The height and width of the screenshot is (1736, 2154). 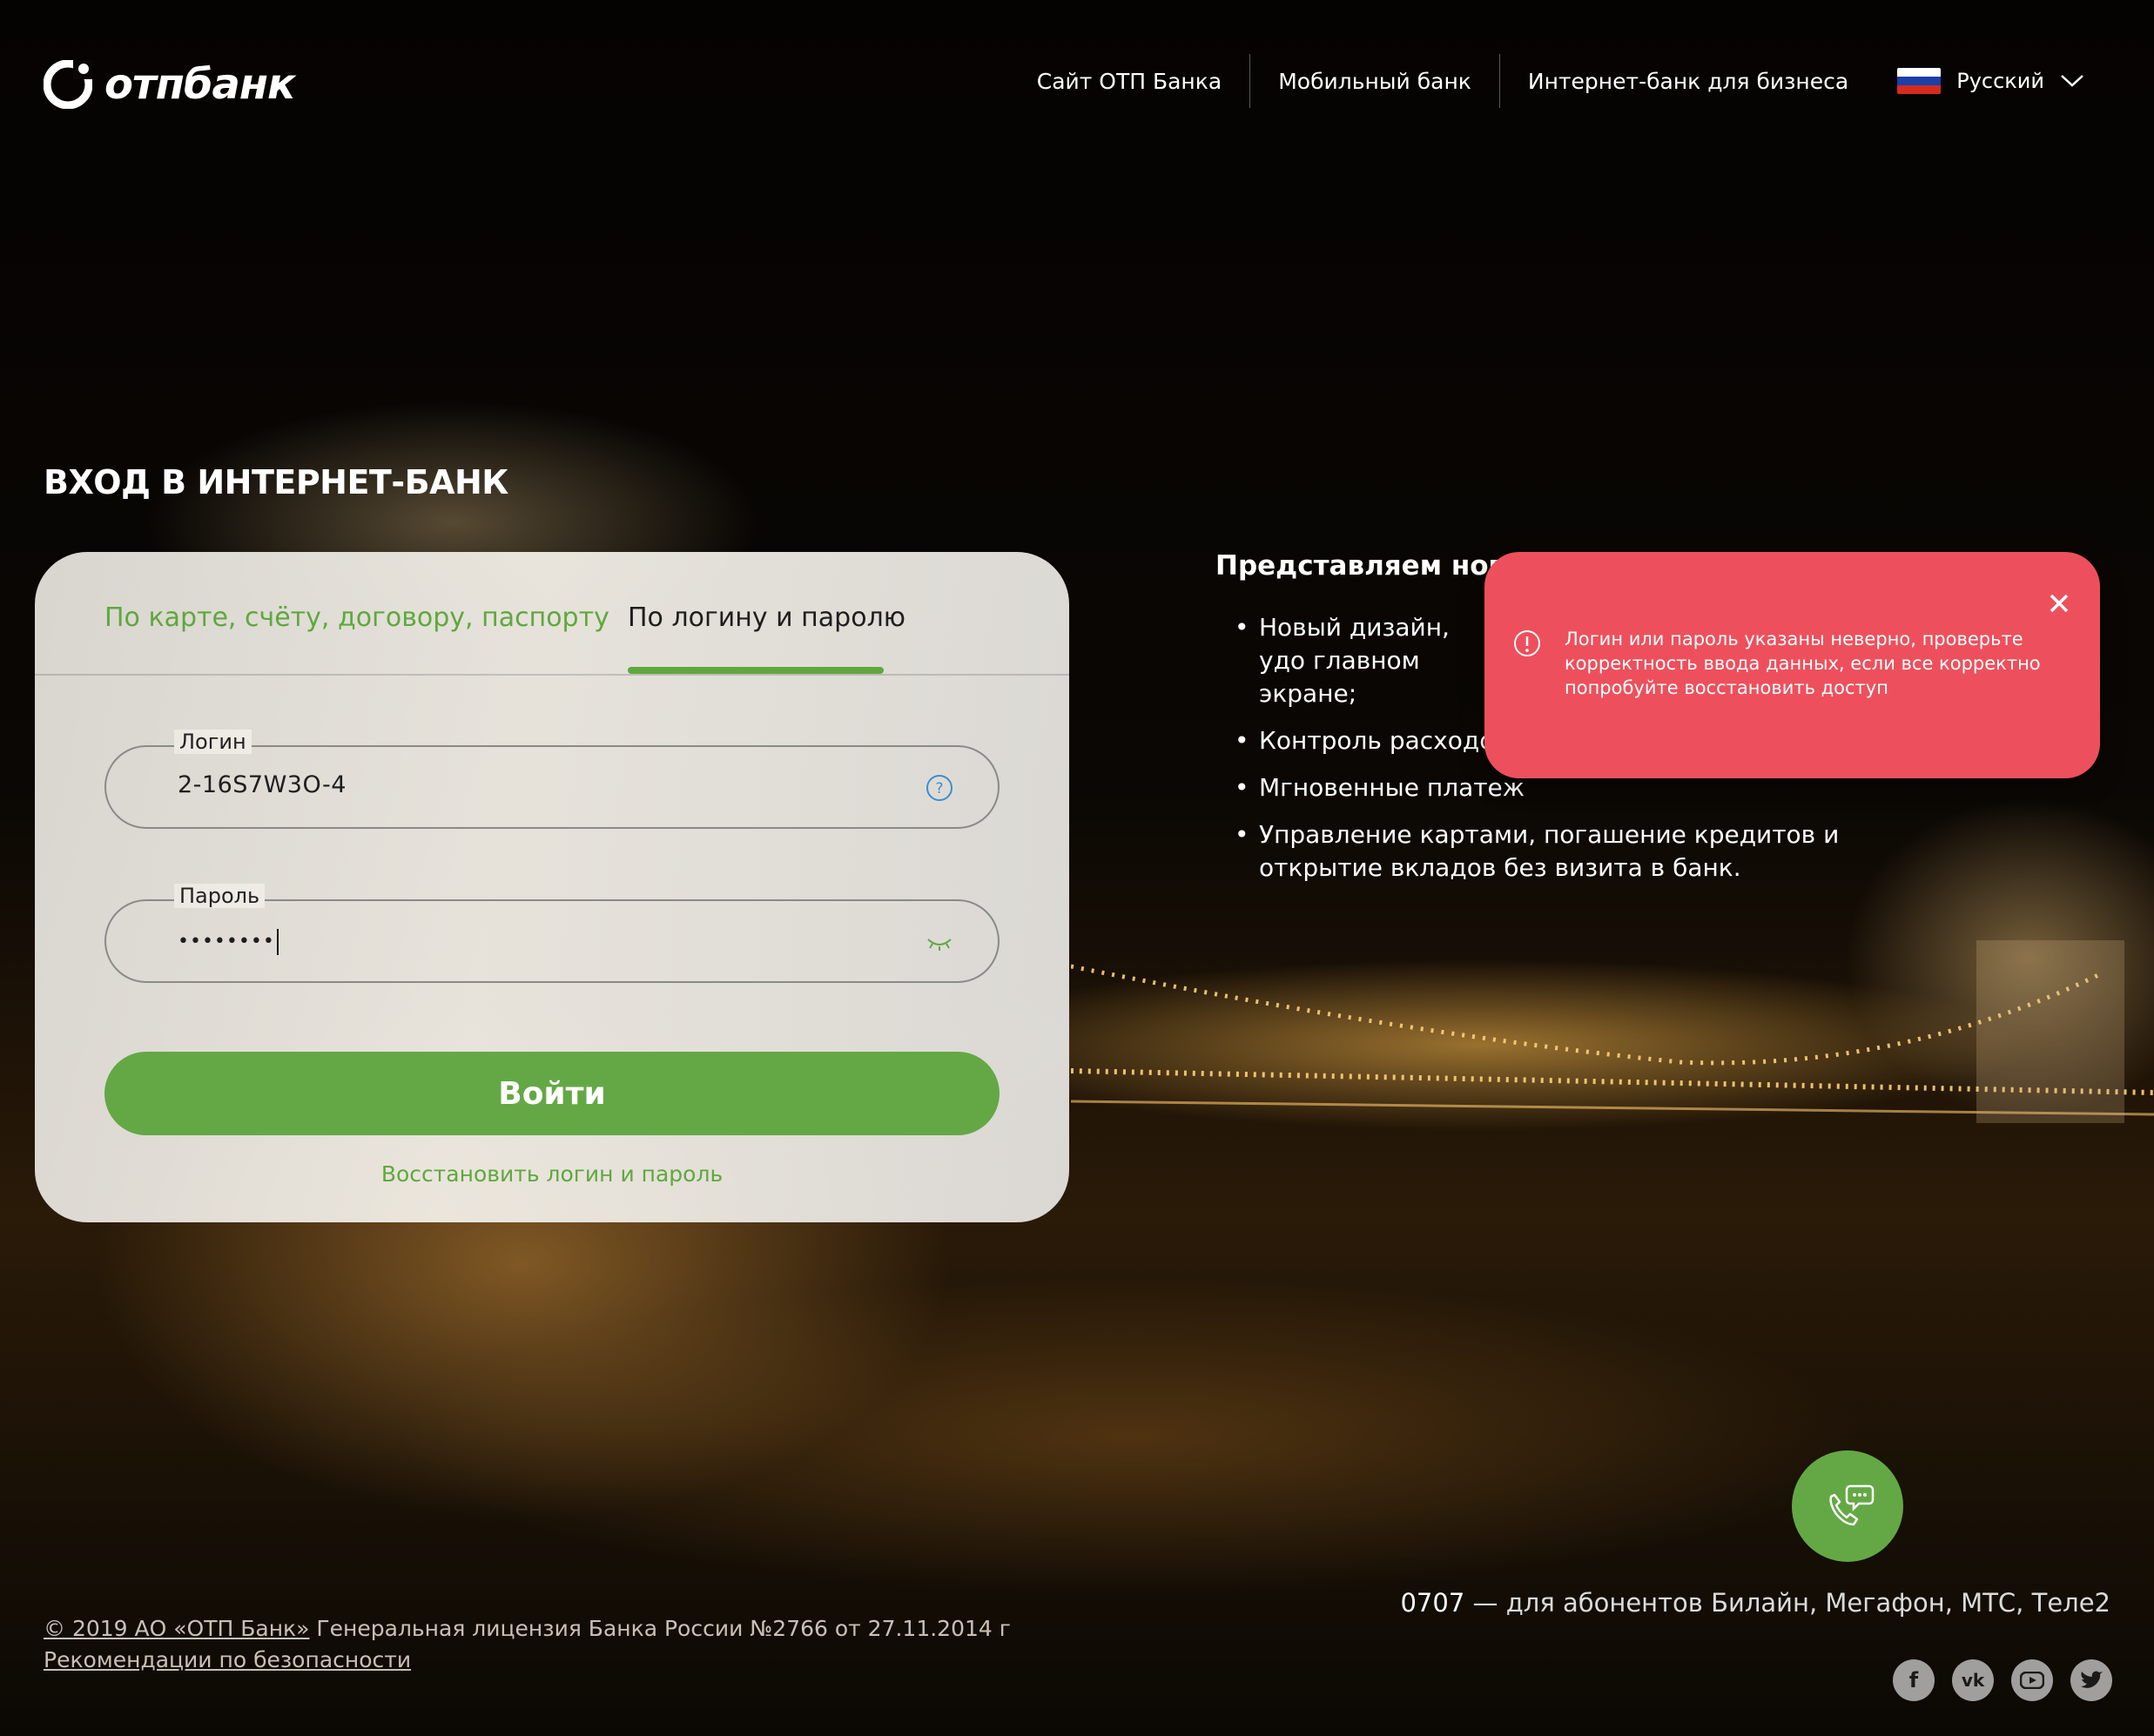 I want to click on nav-link-mobile-bank: Мобильный банк, so click(x=1375, y=81).